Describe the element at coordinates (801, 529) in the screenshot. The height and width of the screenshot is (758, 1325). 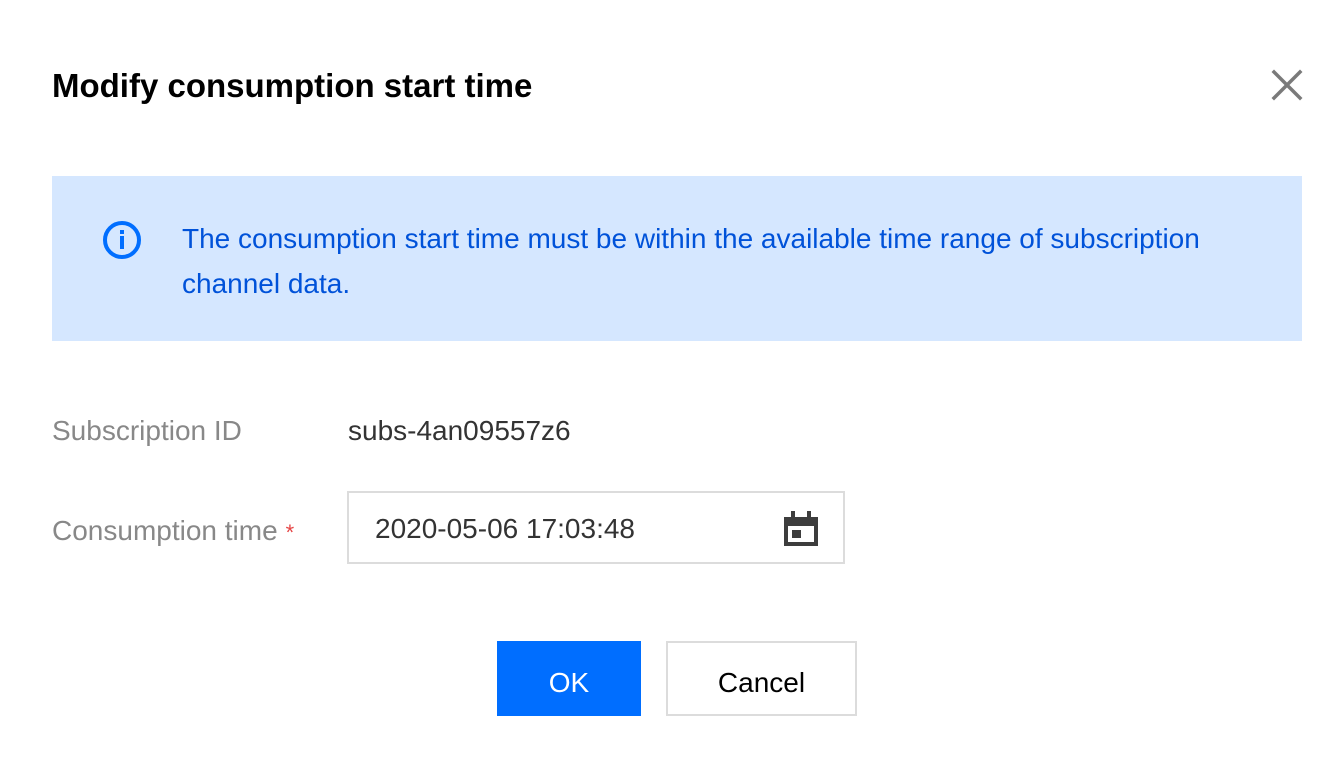
I see `calendar-icon` at that location.